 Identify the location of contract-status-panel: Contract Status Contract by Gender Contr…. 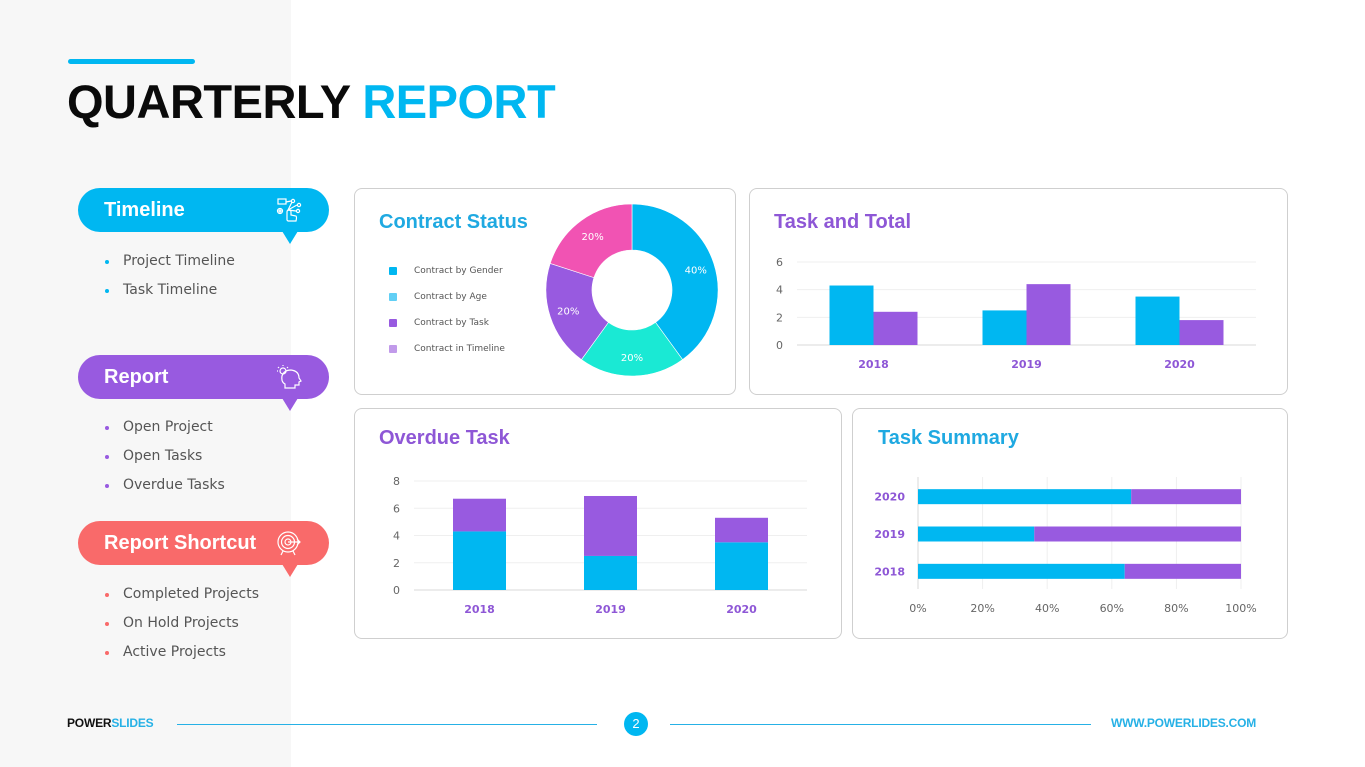
(545, 291).